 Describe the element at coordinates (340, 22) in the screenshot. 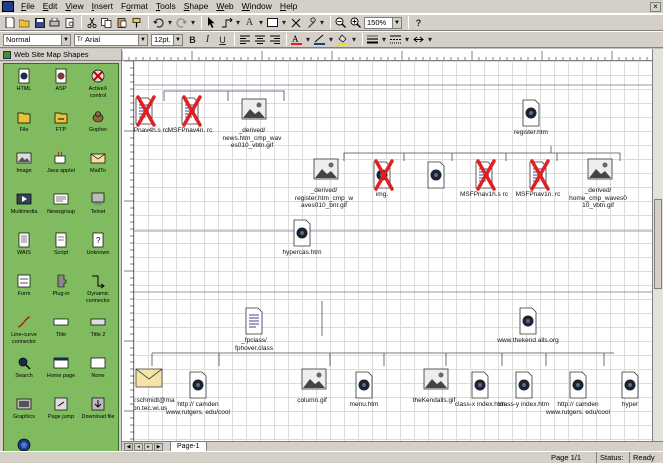

I see `zoom-out-icon` at that location.